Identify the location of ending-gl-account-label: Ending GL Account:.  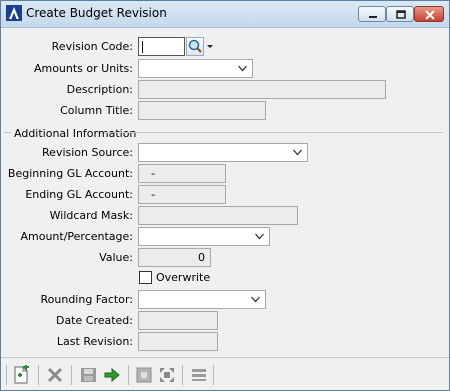
(79, 194).